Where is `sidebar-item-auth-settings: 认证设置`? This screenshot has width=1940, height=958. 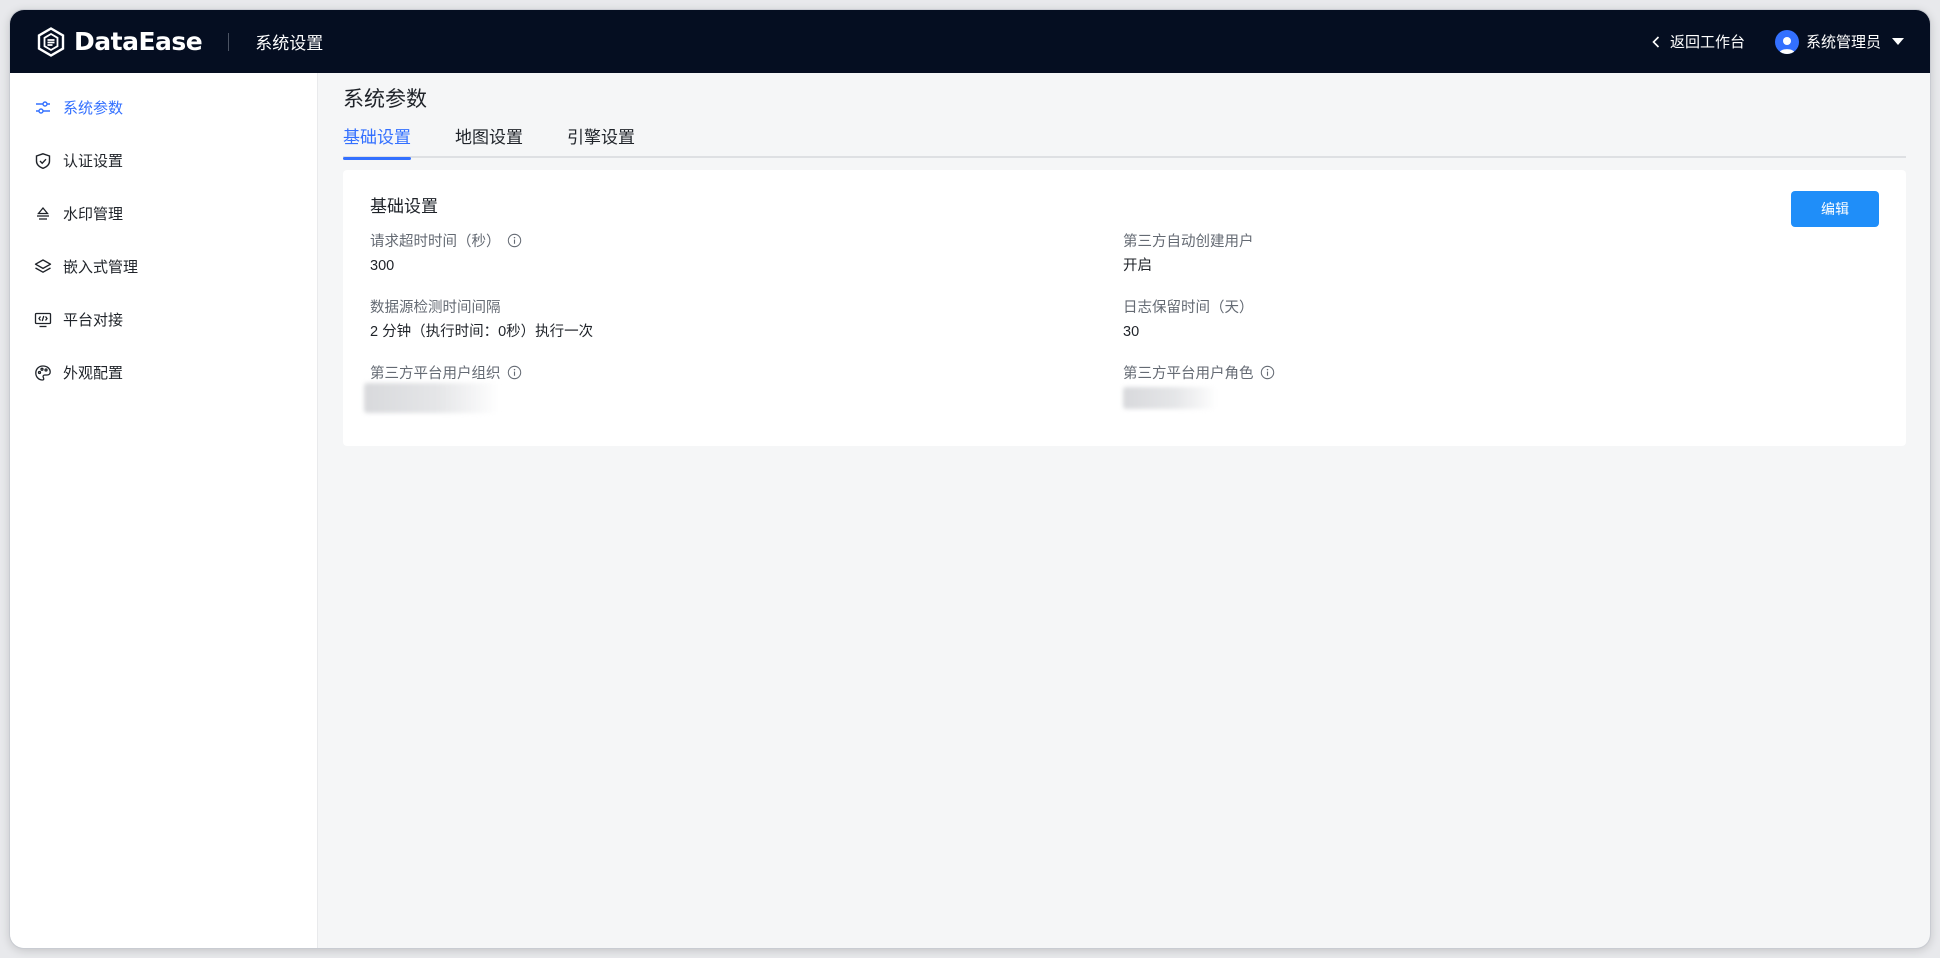
sidebar-item-auth-settings: 认证设置 is located at coordinates (163, 160).